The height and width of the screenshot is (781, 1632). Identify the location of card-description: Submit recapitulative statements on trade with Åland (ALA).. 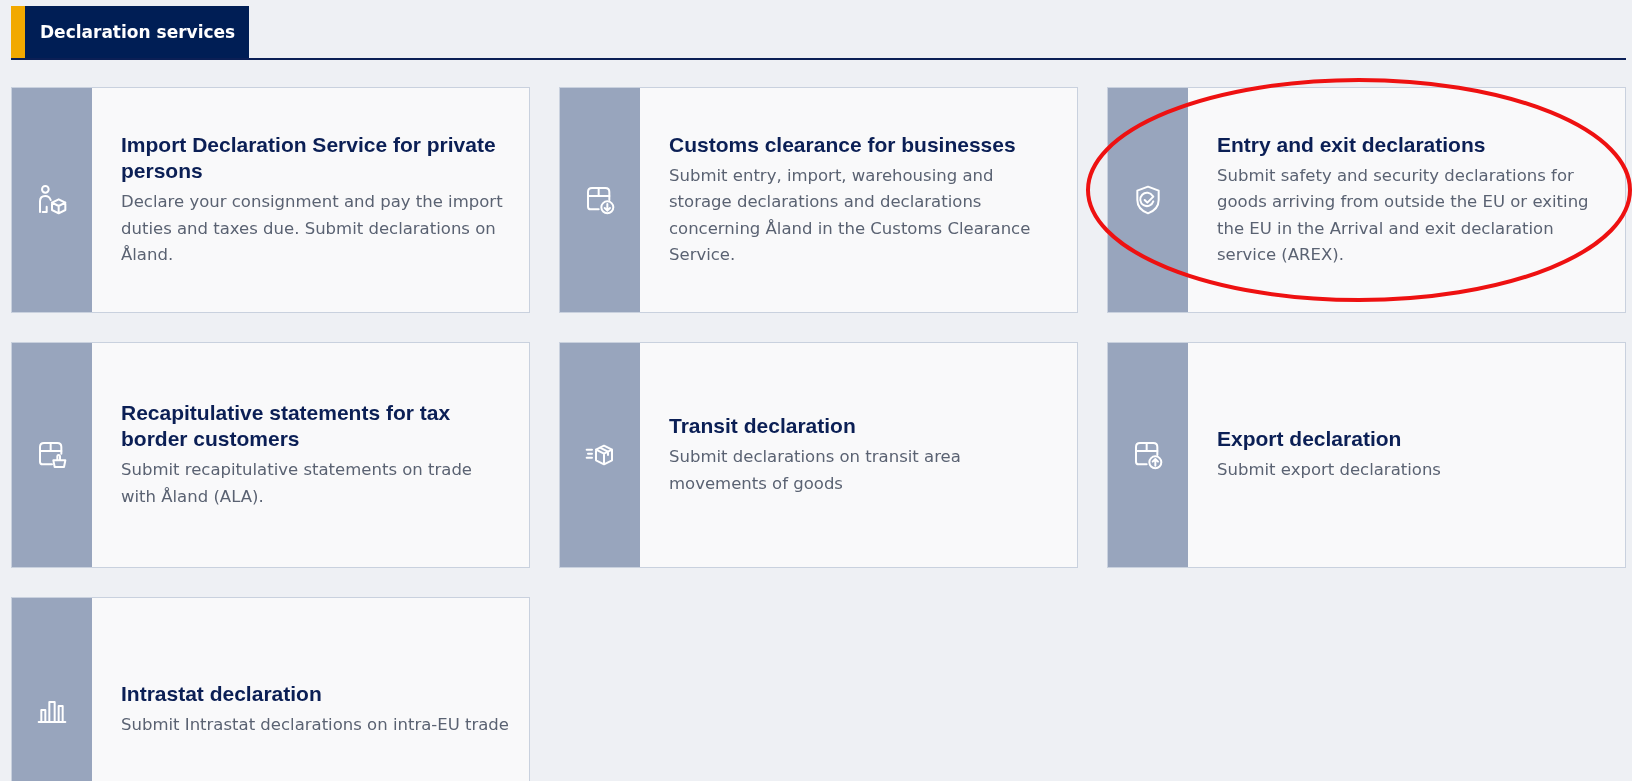
(297, 483).